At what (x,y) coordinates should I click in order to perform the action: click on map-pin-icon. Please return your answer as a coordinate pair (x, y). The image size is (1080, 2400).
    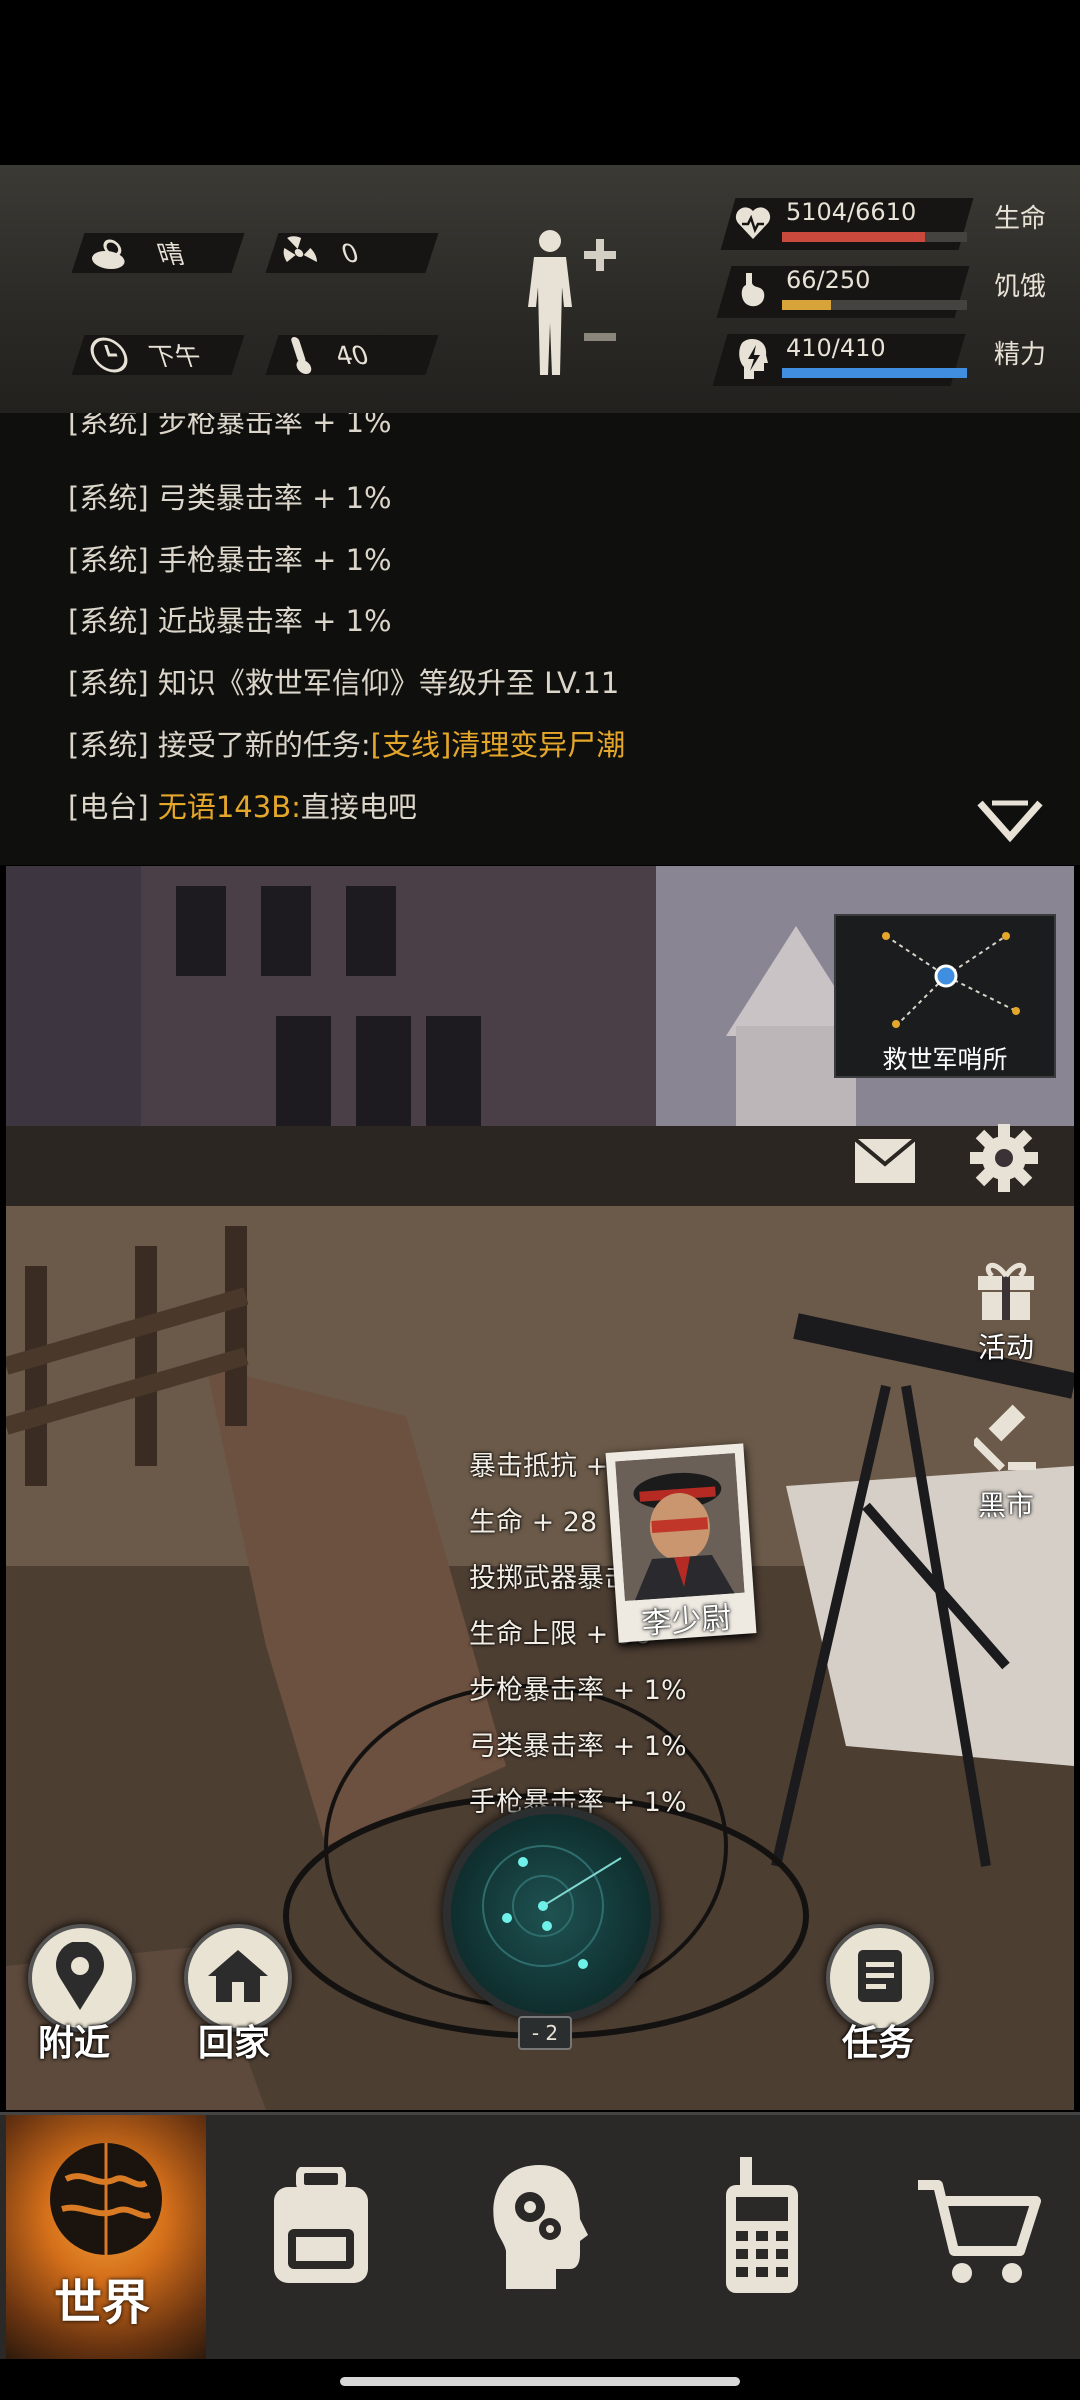
    Looking at the image, I should click on (80, 1976).